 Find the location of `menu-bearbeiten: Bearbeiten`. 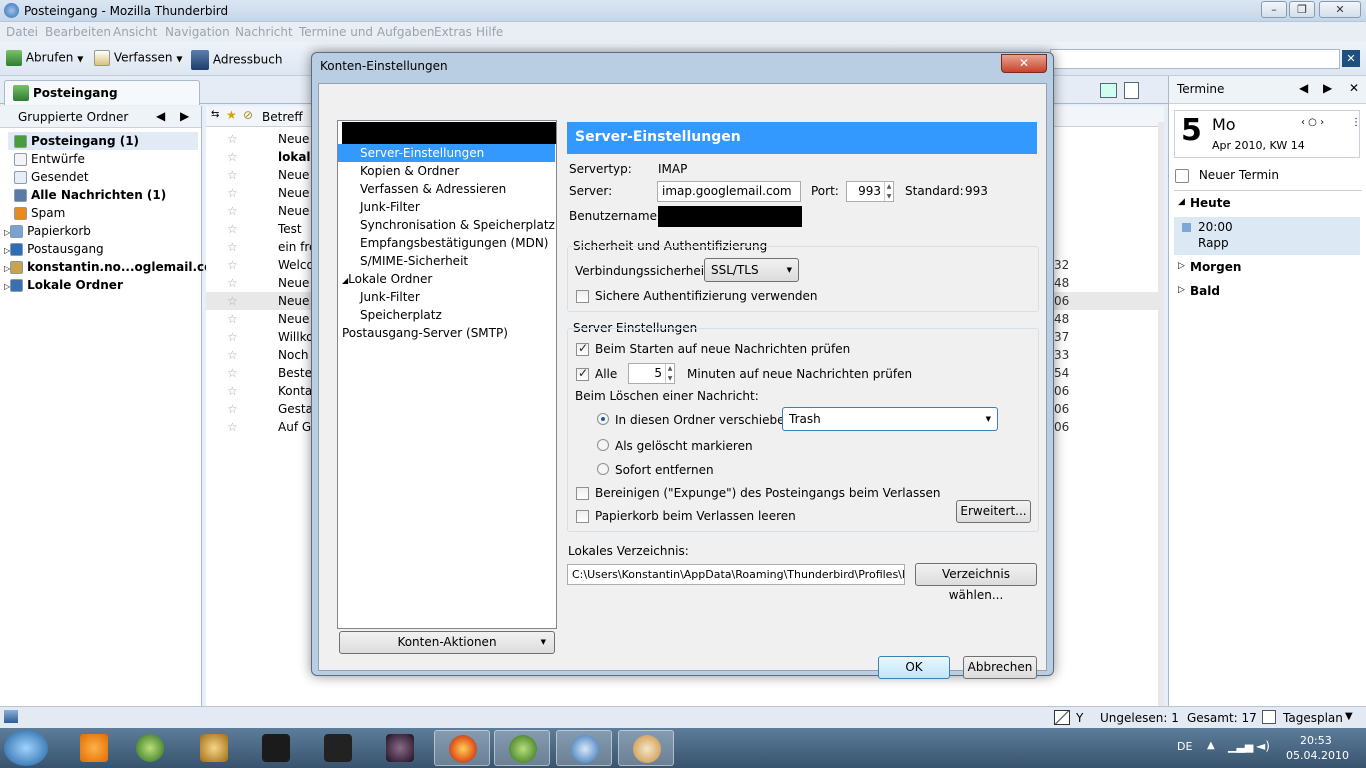

menu-bearbeiten: Bearbeiten is located at coordinates (78, 32).